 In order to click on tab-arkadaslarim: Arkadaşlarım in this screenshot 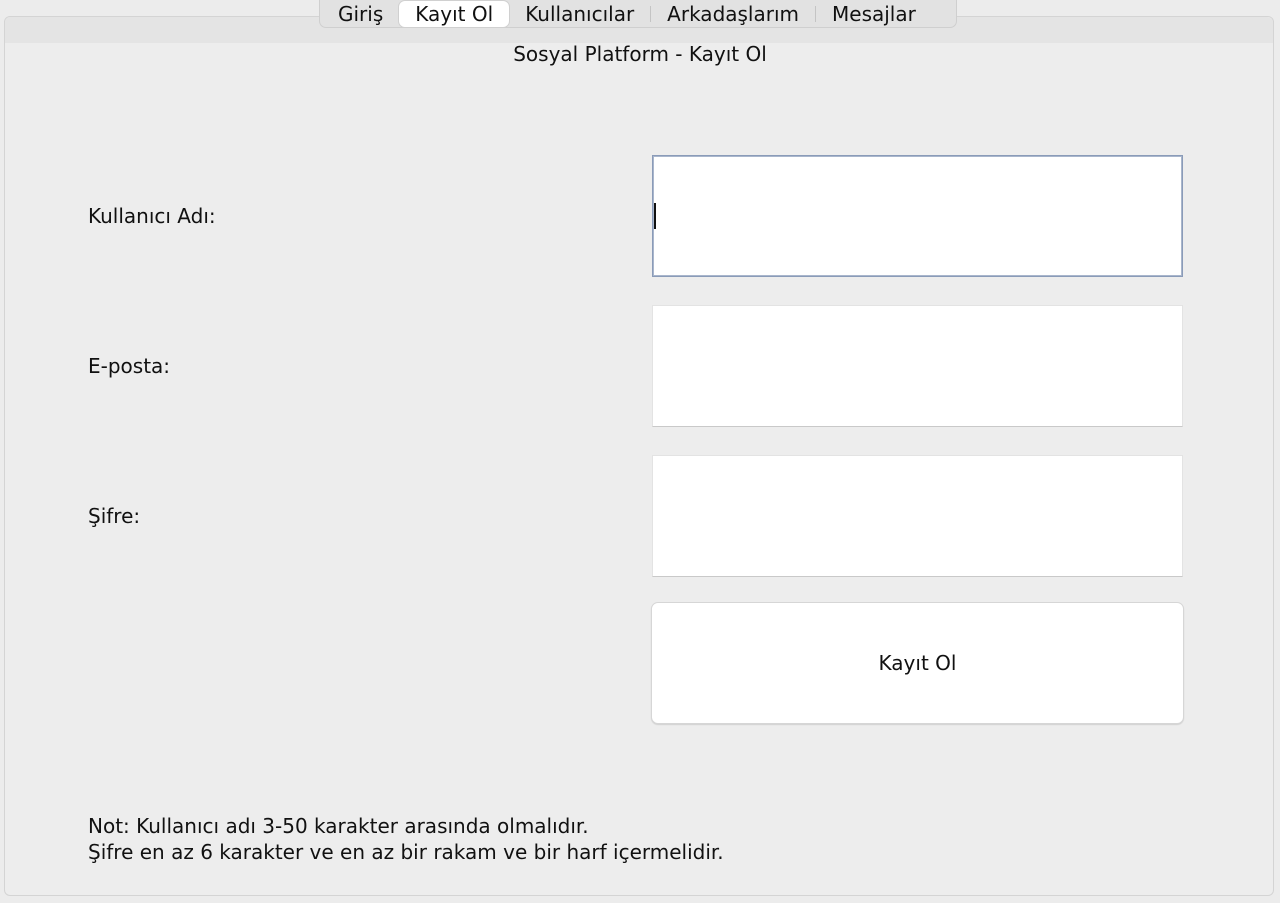, I will do `click(733, 14)`.